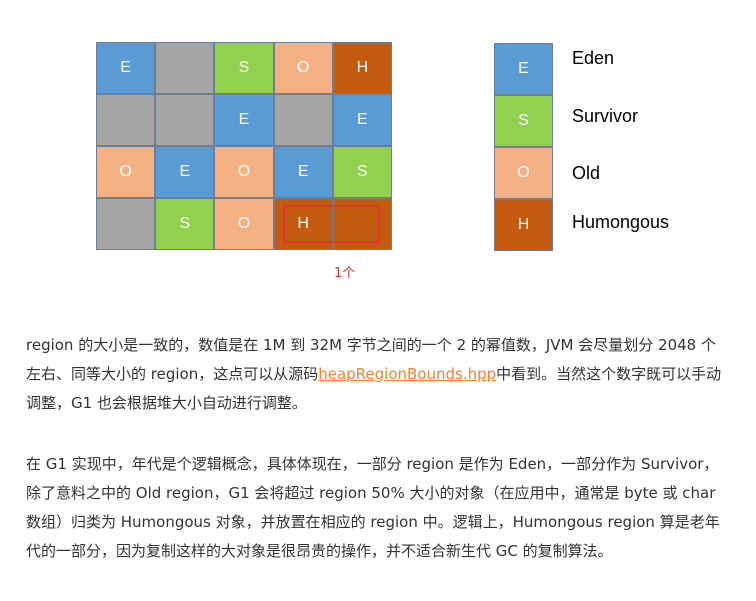 The width and height of the screenshot is (756, 601). Describe the element at coordinates (331, 224) in the screenshot. I see `humongous-highlight-box` at that location.